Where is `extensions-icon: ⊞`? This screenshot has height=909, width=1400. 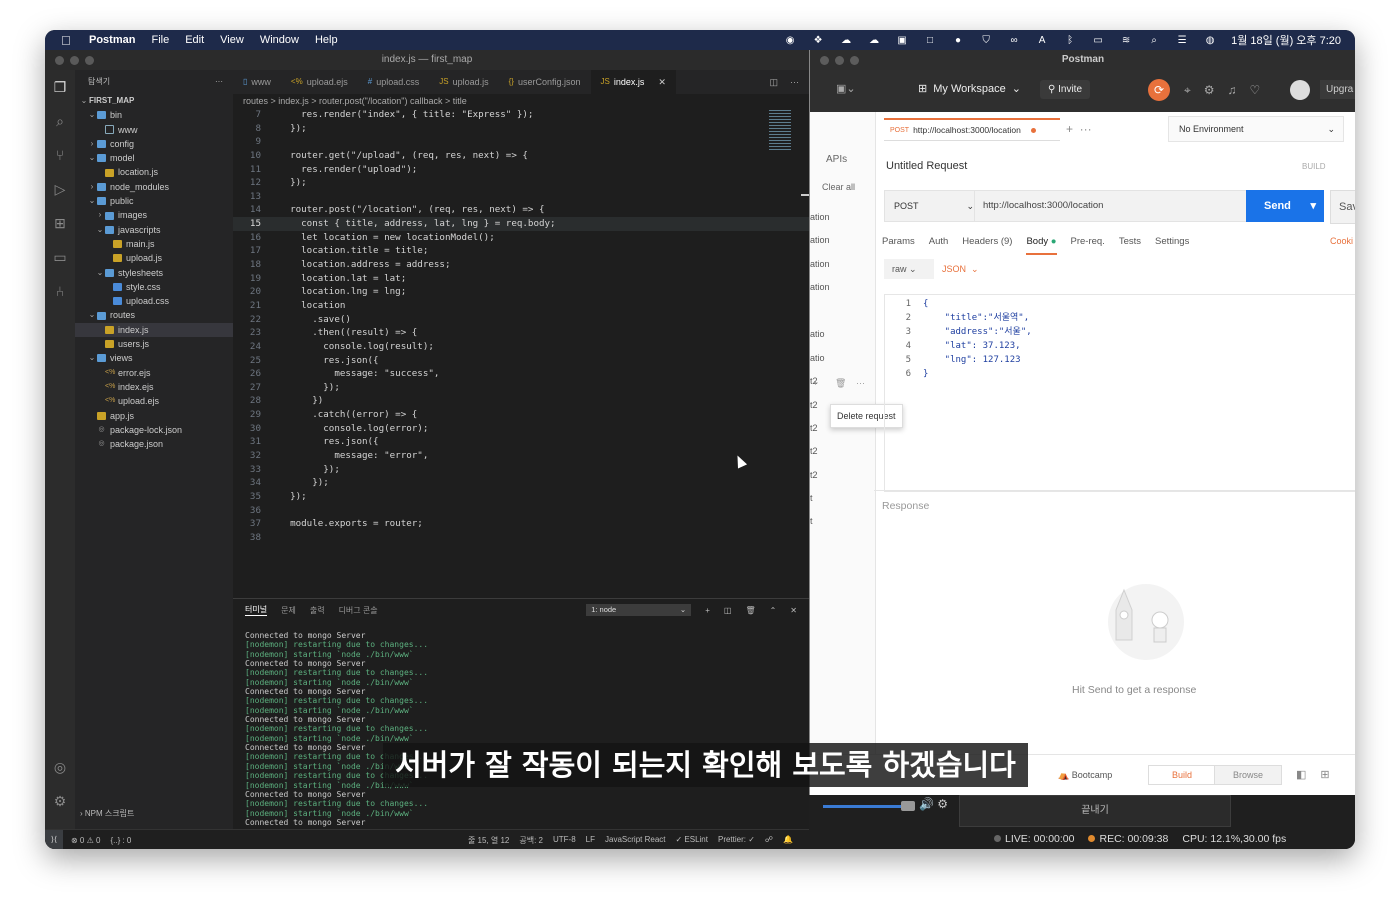
extensions-icon: ⊞ is located at coordinates (60, 223).